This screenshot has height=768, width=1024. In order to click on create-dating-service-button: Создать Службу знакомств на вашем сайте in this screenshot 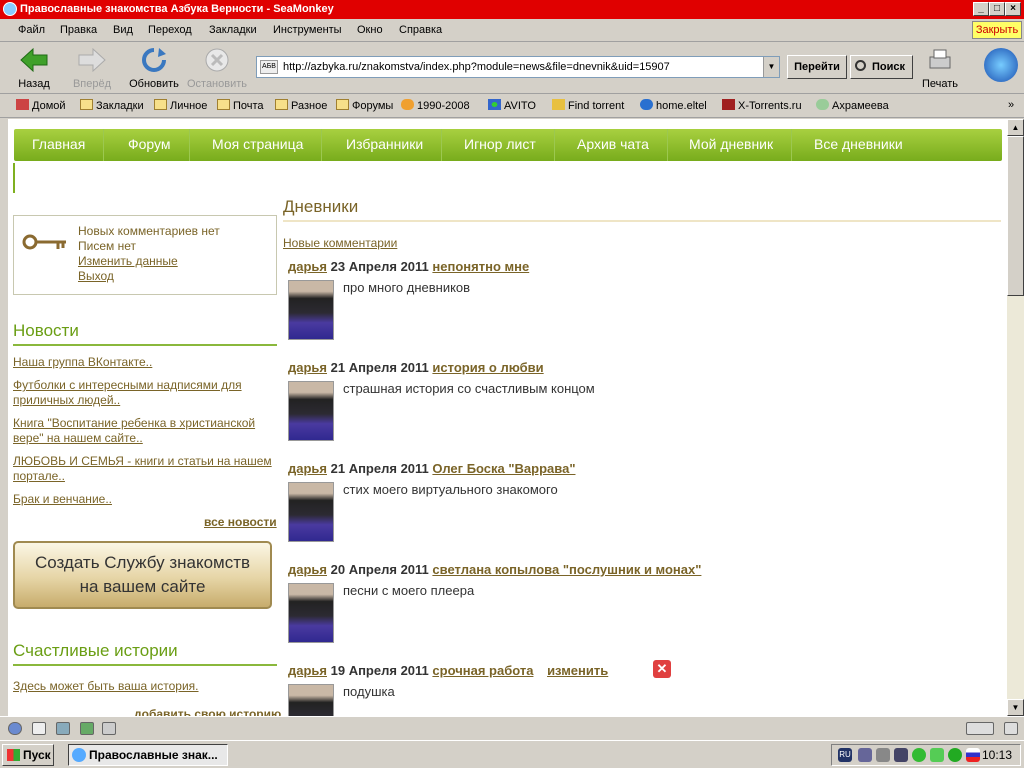, I will do `click(142, 575)`.